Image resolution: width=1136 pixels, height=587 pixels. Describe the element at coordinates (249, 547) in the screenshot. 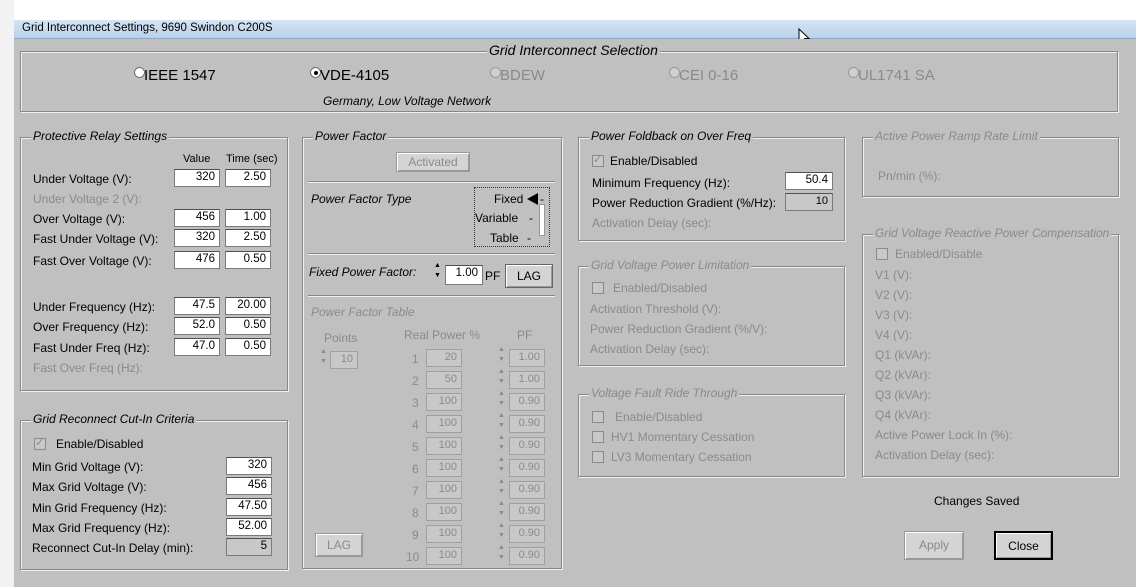

I see `reconnect-input-4: 5` at that location.